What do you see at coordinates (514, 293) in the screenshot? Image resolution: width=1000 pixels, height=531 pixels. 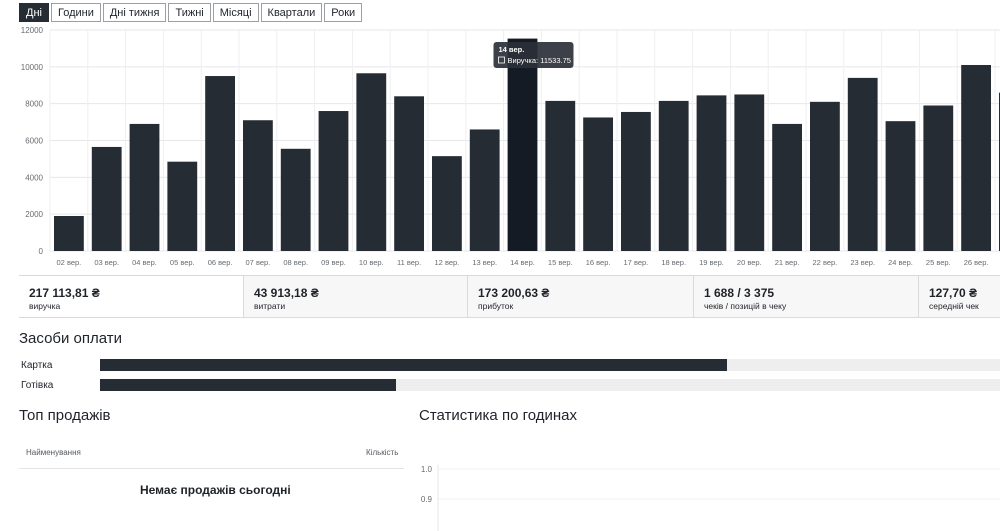 I see `stat-value: 173 200,63 ₴` at bounding box center [514, 293].